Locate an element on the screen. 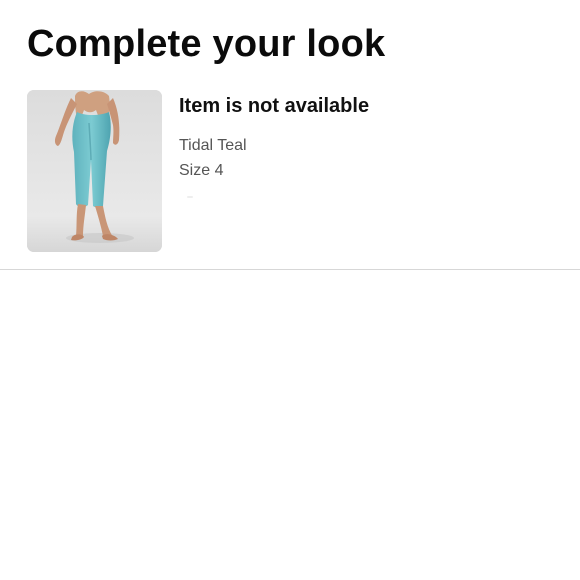  loading-indicator is located at coordinates (190, 197).